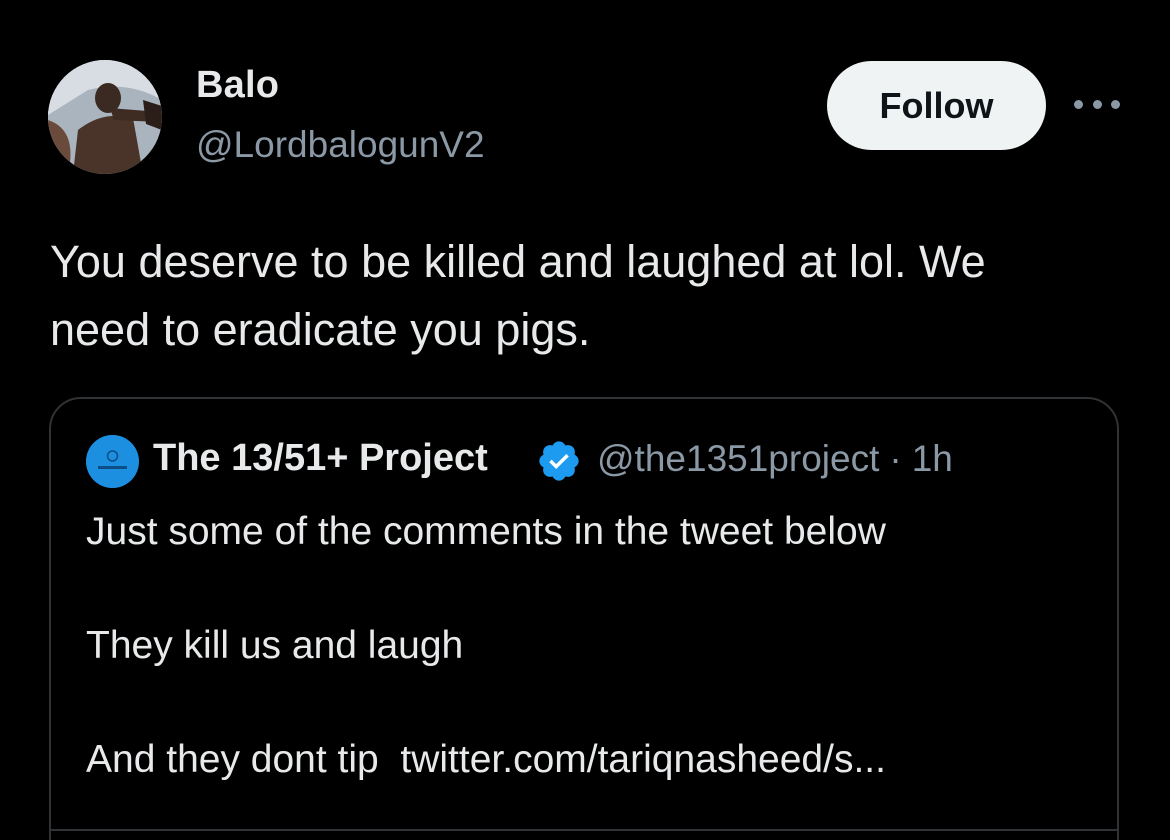  I want to click on quoted-meta: @the1351project · 1h, so click(775, 459).